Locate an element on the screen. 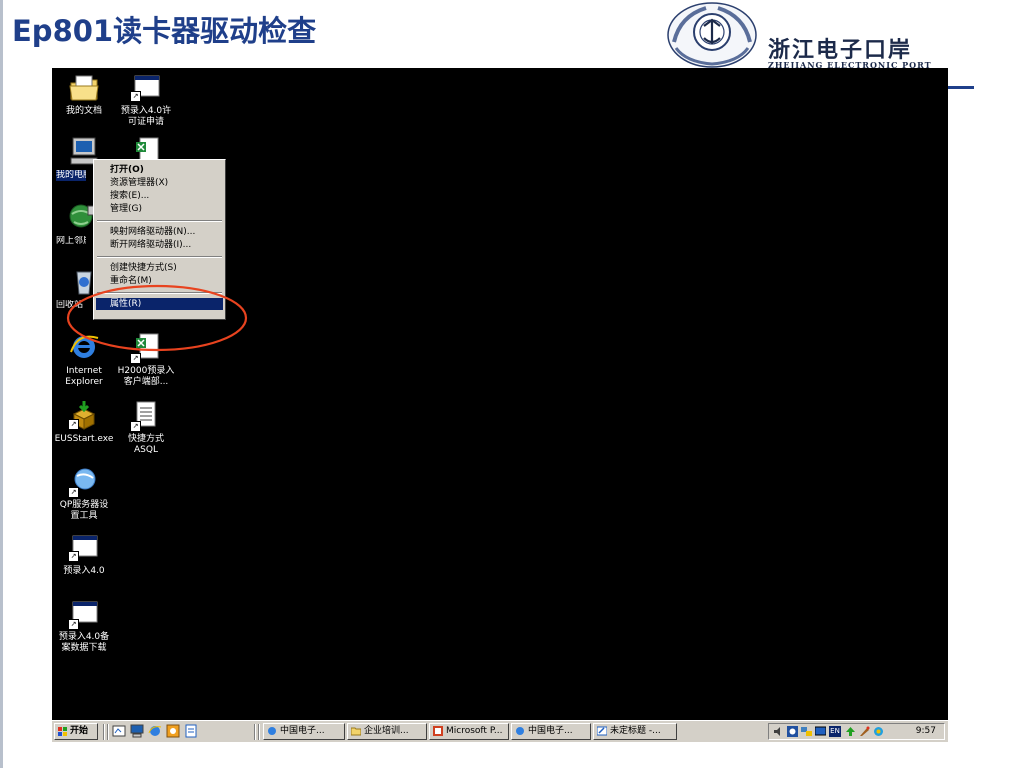 The width and height of the screenshot is (1024, 768). network-tray-icon is located at coordinates (806, 731).